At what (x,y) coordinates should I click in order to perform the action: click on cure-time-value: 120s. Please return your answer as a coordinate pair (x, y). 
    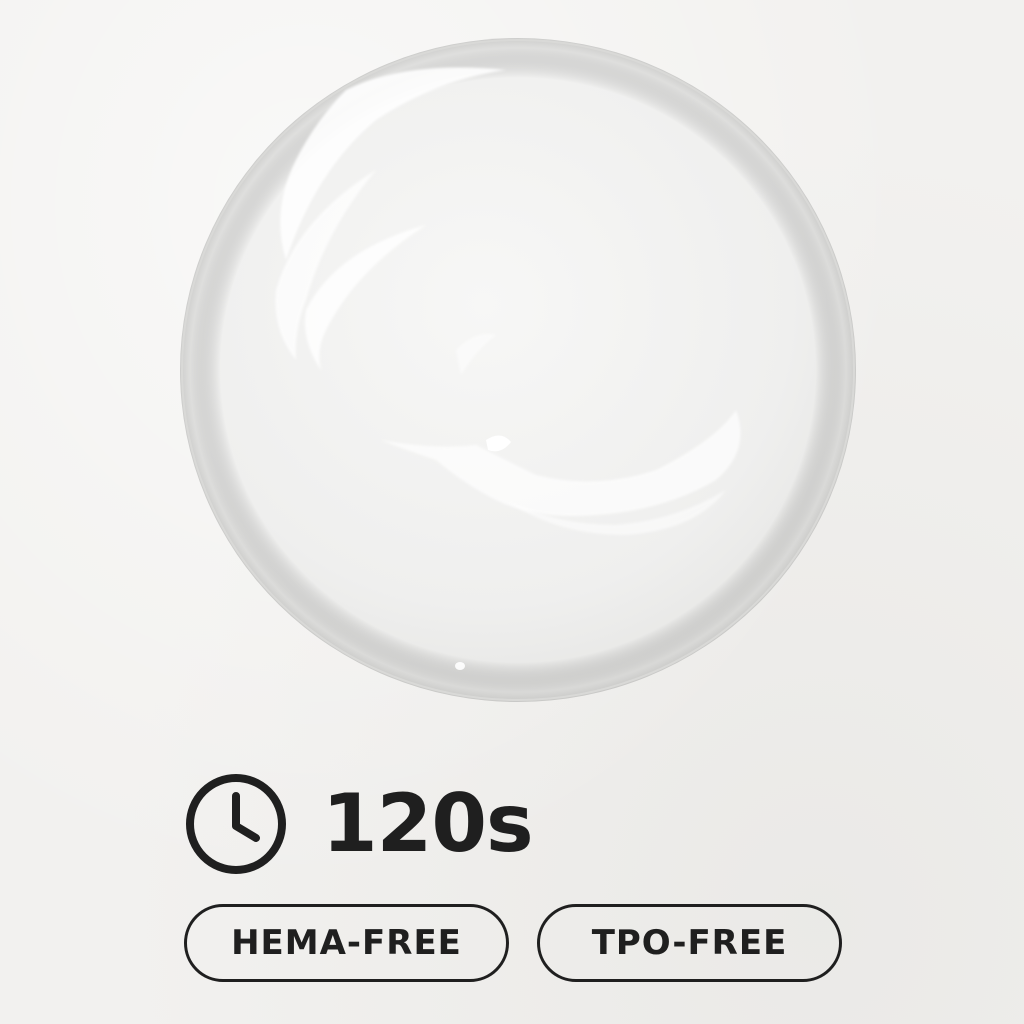
    Looking at the image, I should click on (428, 823).